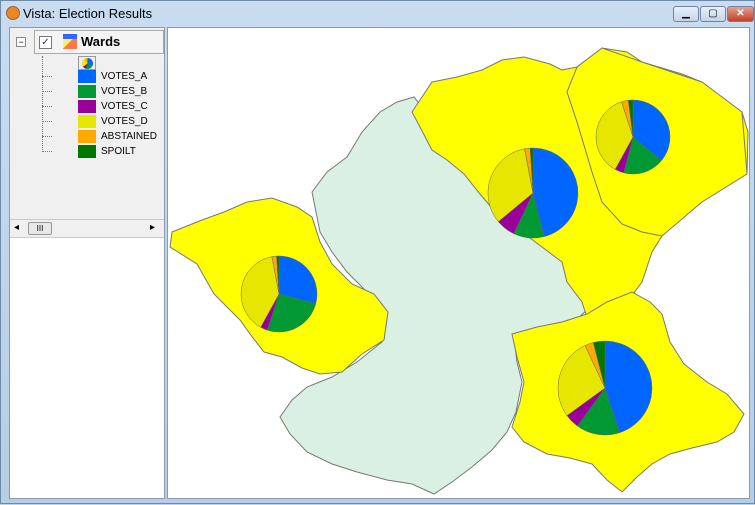  Describe the element at coordinates (40, 228) in the screenshot. I see `scroll-thumb: III` at that location.